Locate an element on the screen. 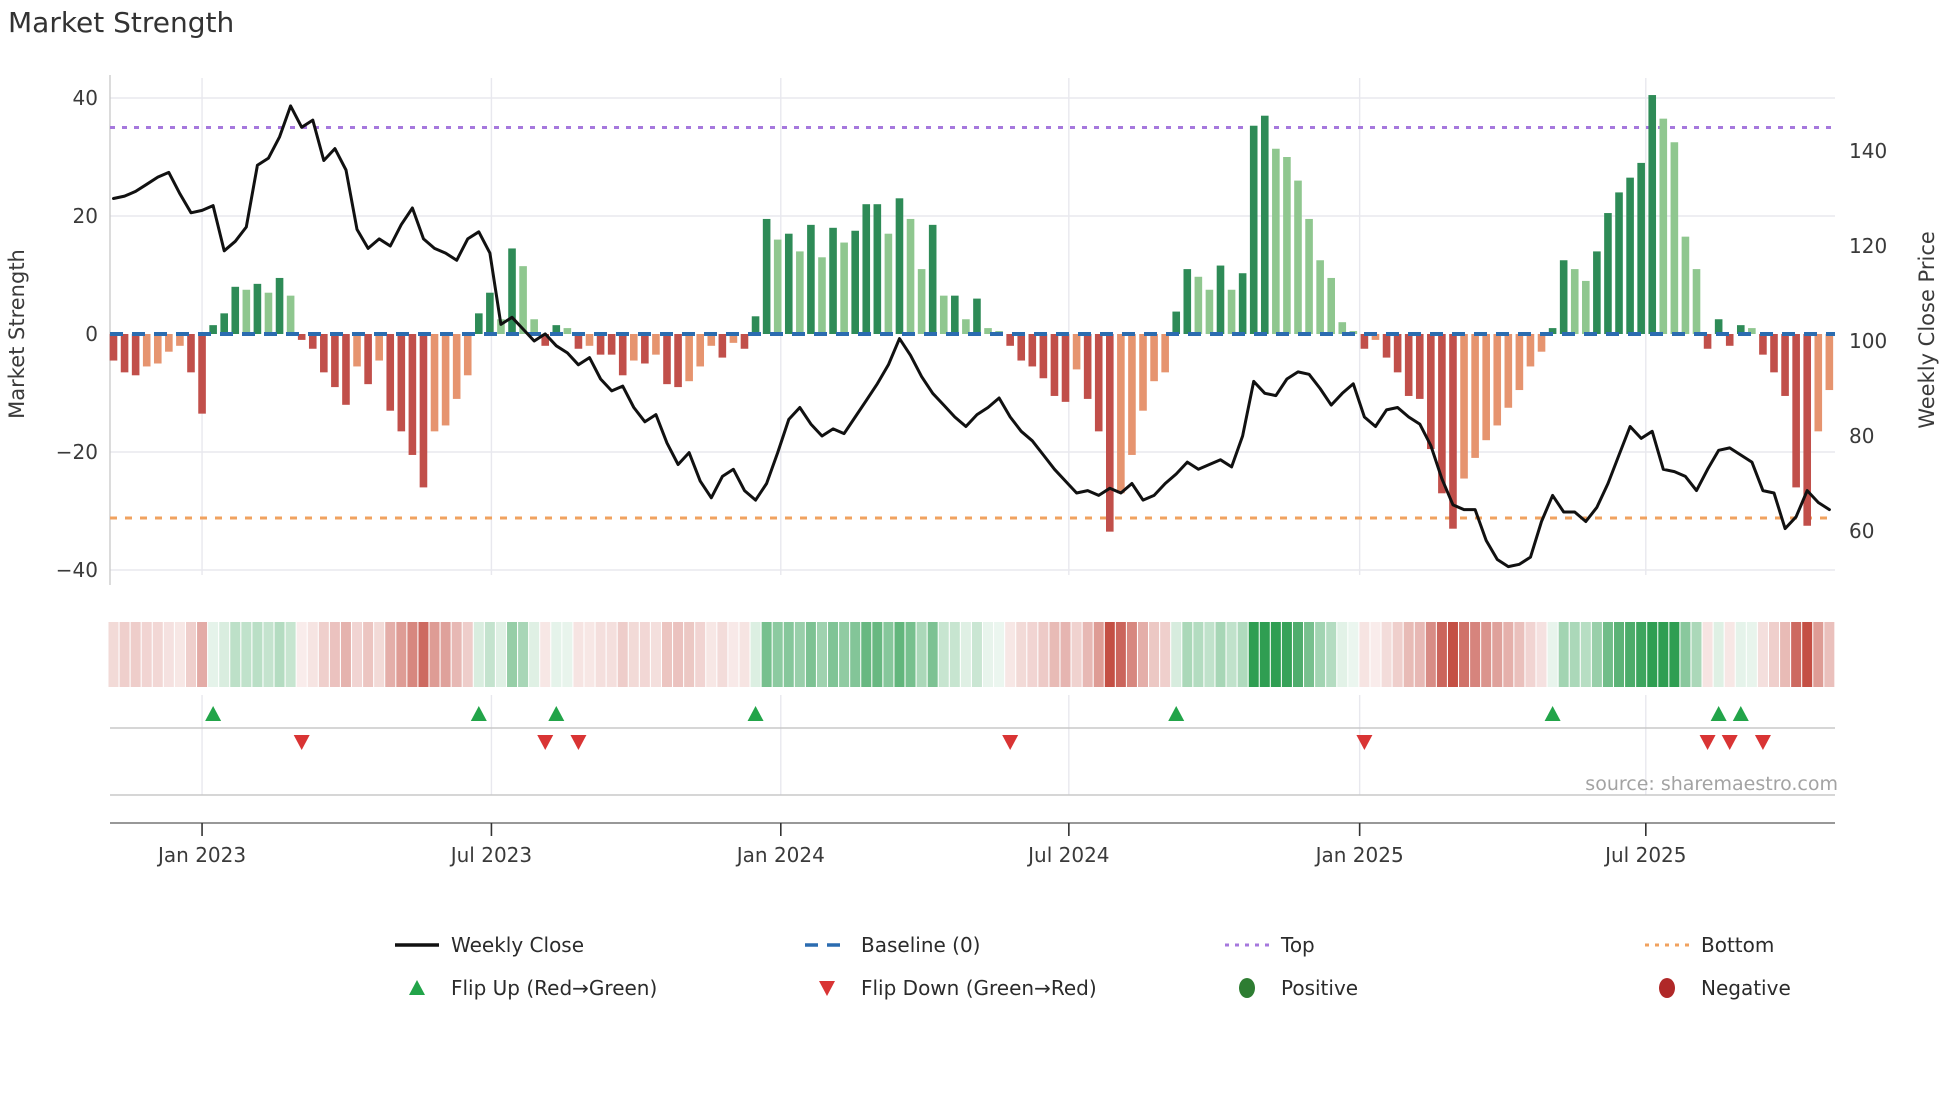  flip-down-marker is located at coordinates (1707, 742).